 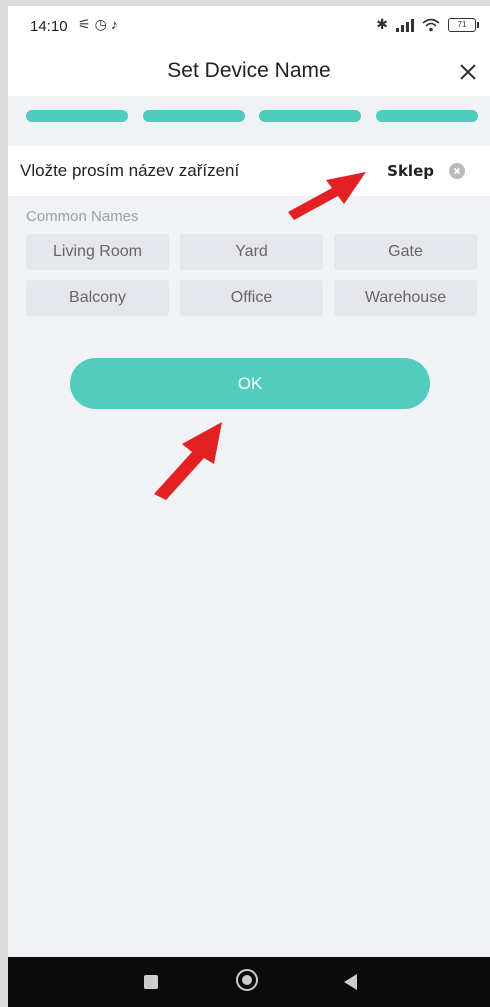 What do you see at coordinates (382, 24) in the screenshot?
I see `bluetooth-icon: ✱` at bounding box center [382, 24].